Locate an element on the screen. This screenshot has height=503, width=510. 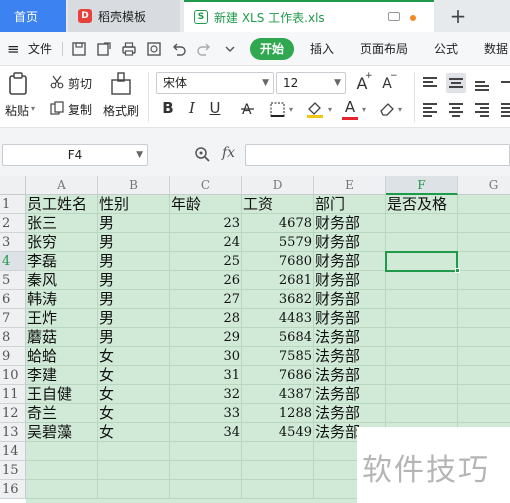
menu-formula: 公式 is located at coordinates (446, 49).